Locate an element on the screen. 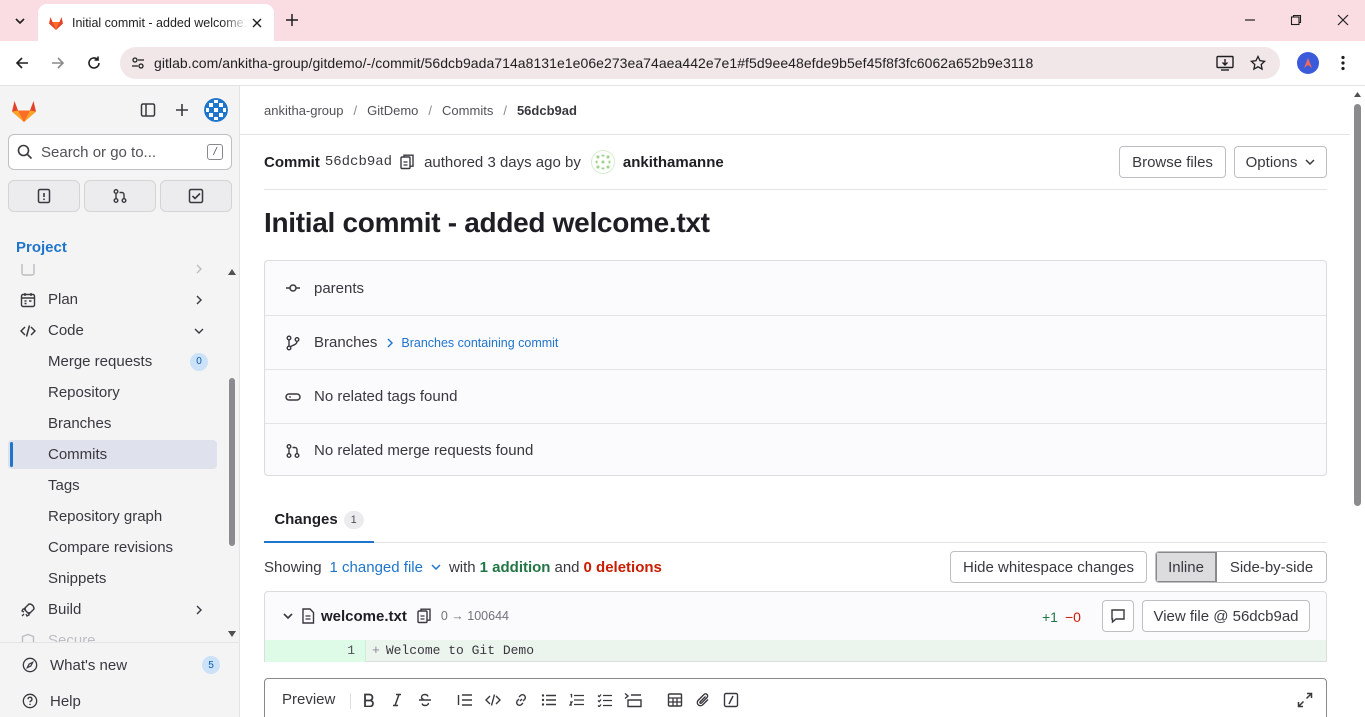 This screenshot has height=717, width=1365. tab-close-icon is located at coordinates (257, 23).